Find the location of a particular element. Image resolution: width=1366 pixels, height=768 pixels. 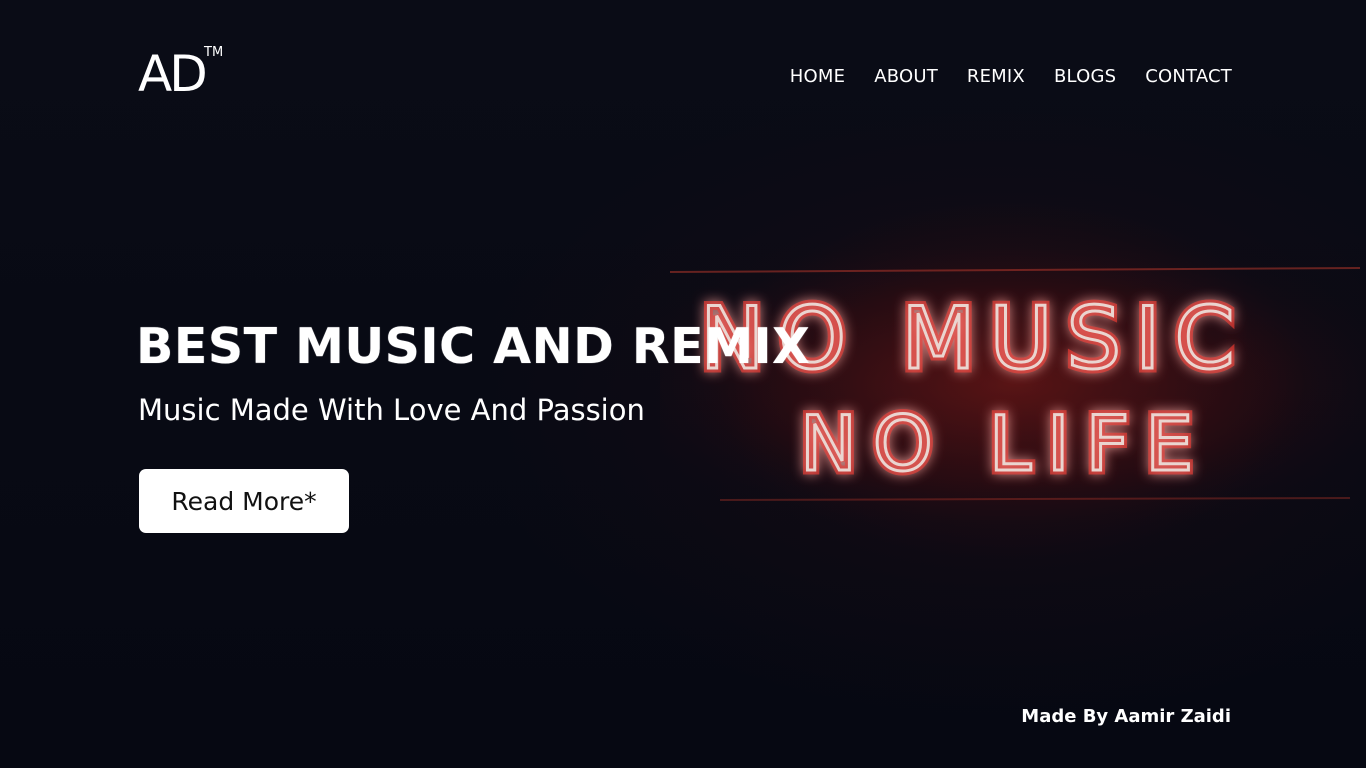

logo: AD TM is located at coordinates (183, 73).